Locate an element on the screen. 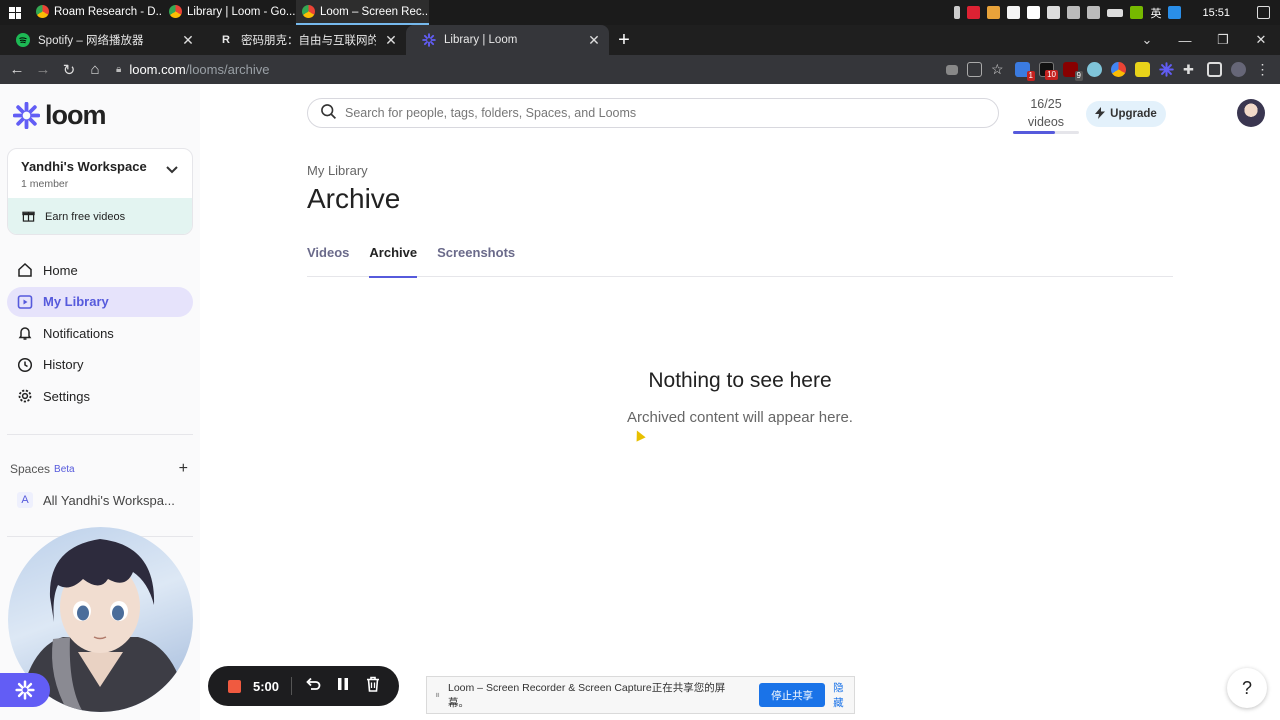  help-button: ? is located at coordinates (1247, 688).